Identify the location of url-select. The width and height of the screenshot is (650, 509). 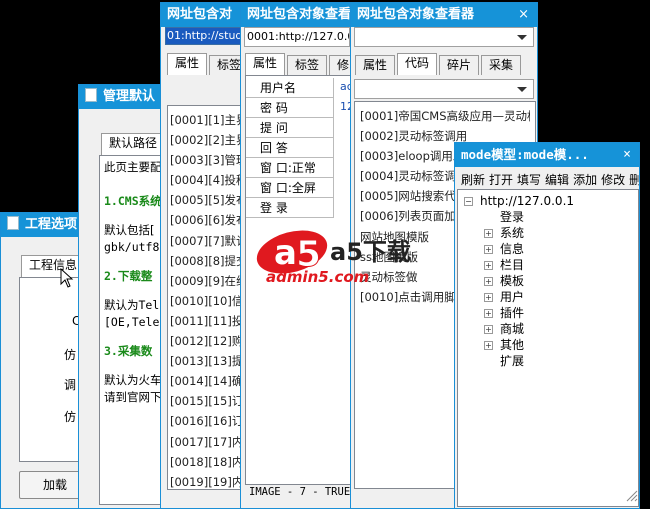
(444, 37).